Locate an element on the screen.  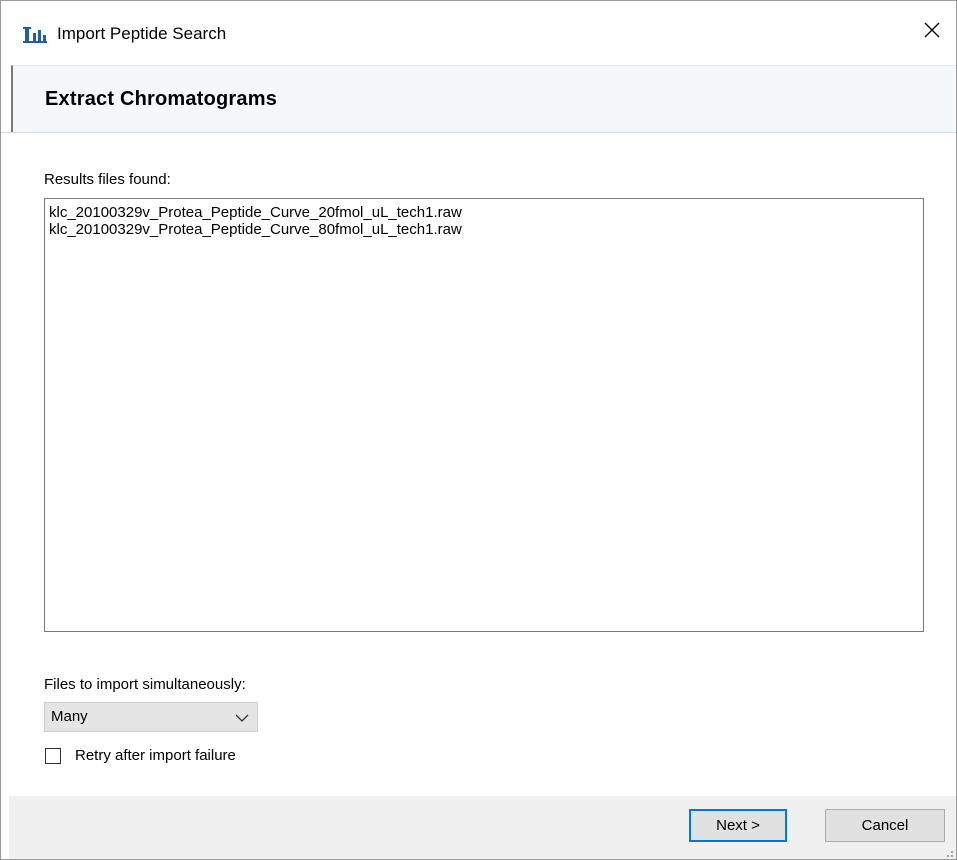
window-title: Import Peptide Search is located at coordinates (142, 33).